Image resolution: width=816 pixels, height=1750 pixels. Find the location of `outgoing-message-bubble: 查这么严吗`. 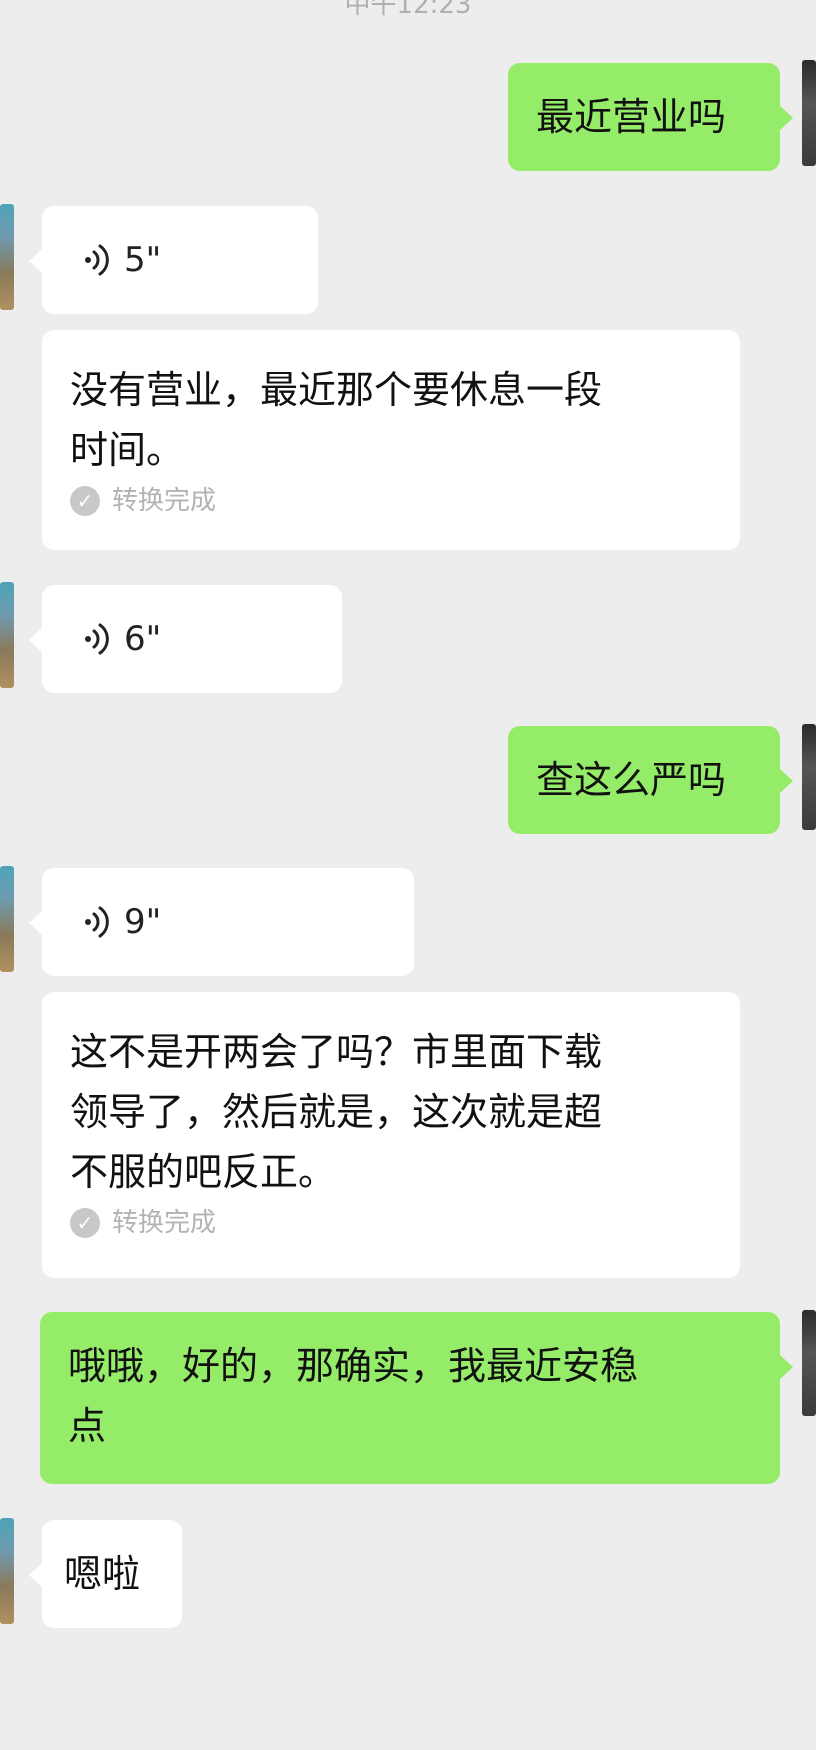

outgoing-message-bubble: 查这么严吗 is located at coordinates (650, 780).